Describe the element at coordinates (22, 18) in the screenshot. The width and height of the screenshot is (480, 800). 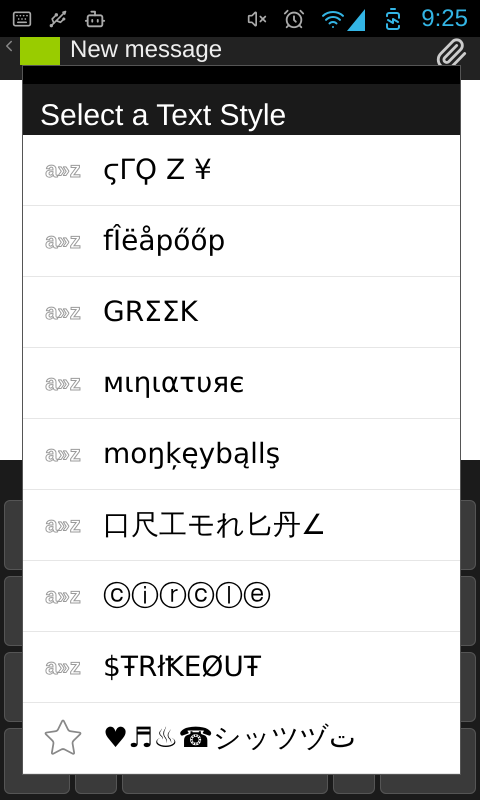
I see `keyboard-icon` at that location.